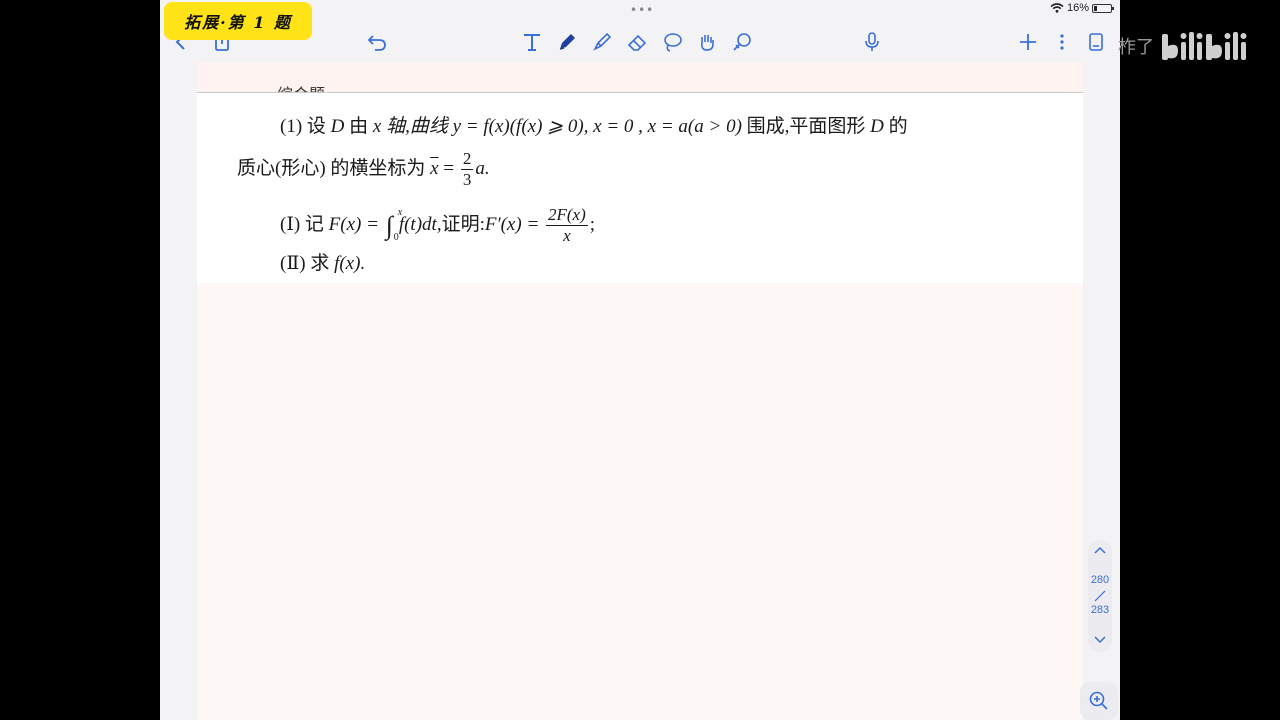  I want to click on battery-icon, so click(1103, 8).